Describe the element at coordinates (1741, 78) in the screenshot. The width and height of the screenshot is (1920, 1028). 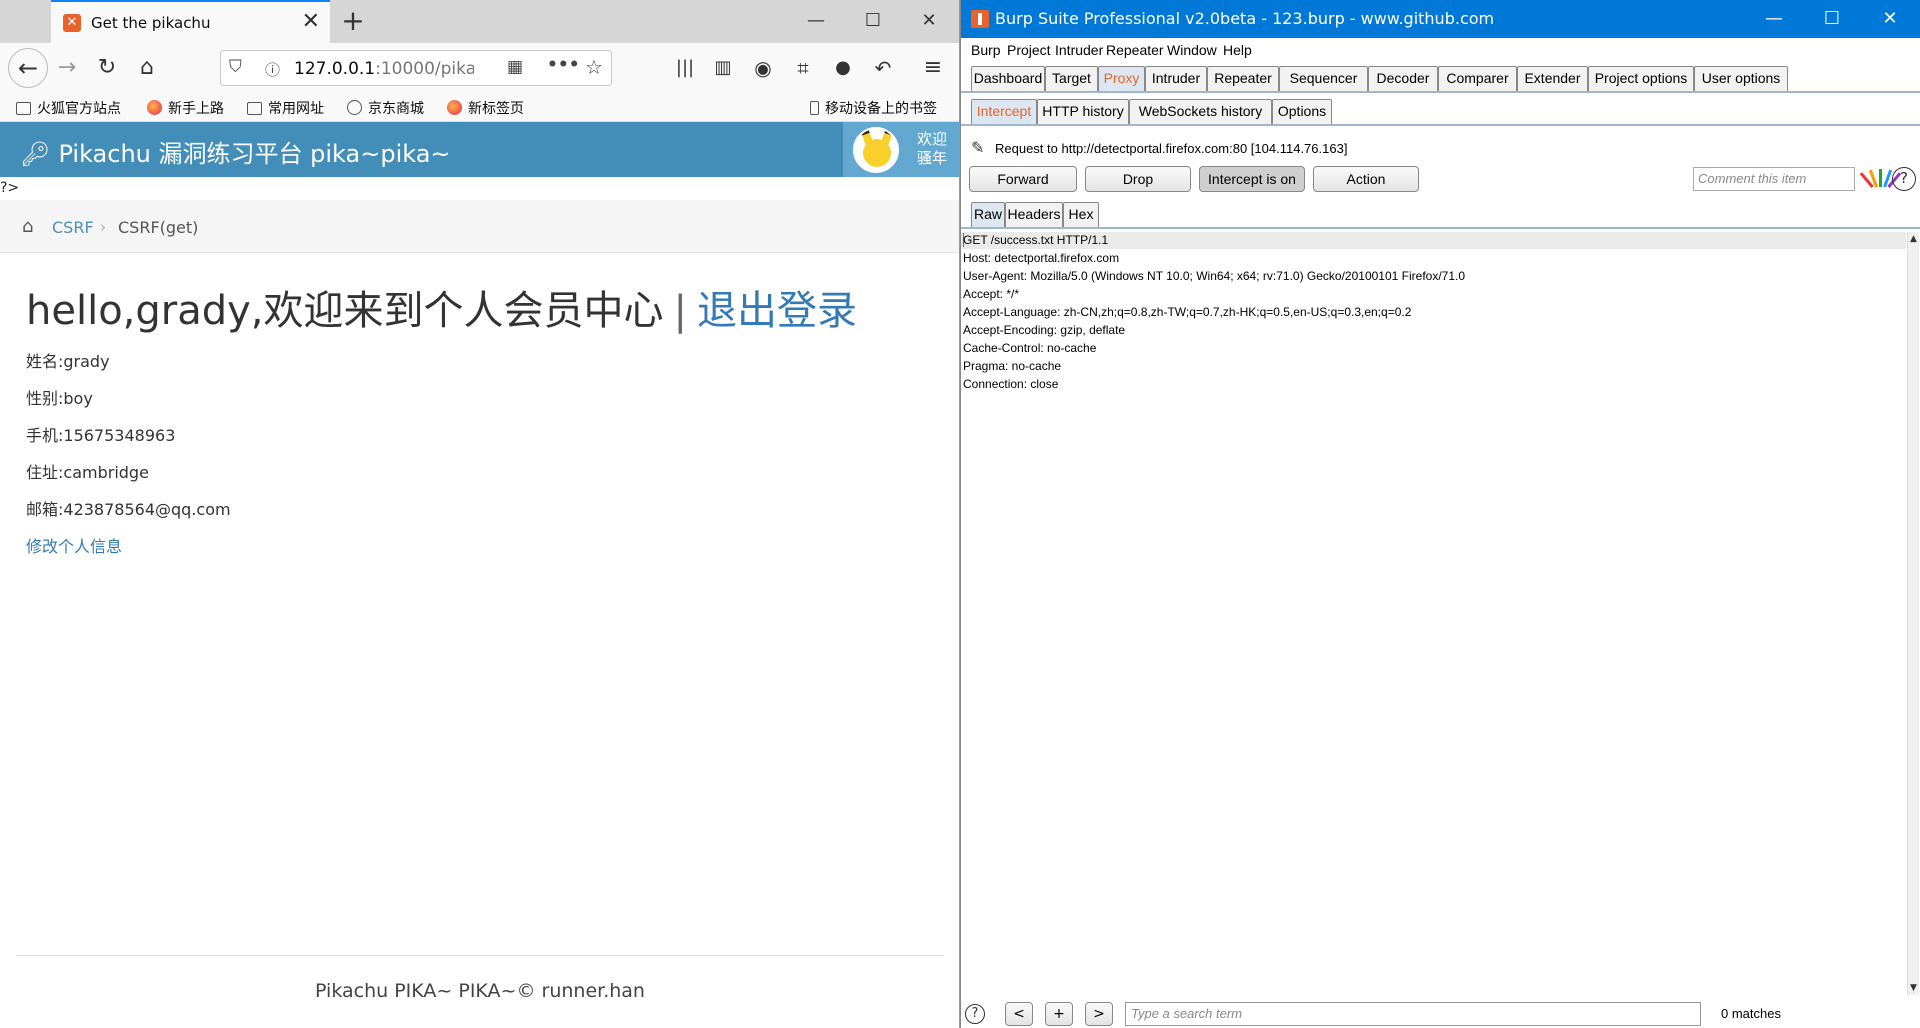
I see `tab-user-options: User options` at that location.